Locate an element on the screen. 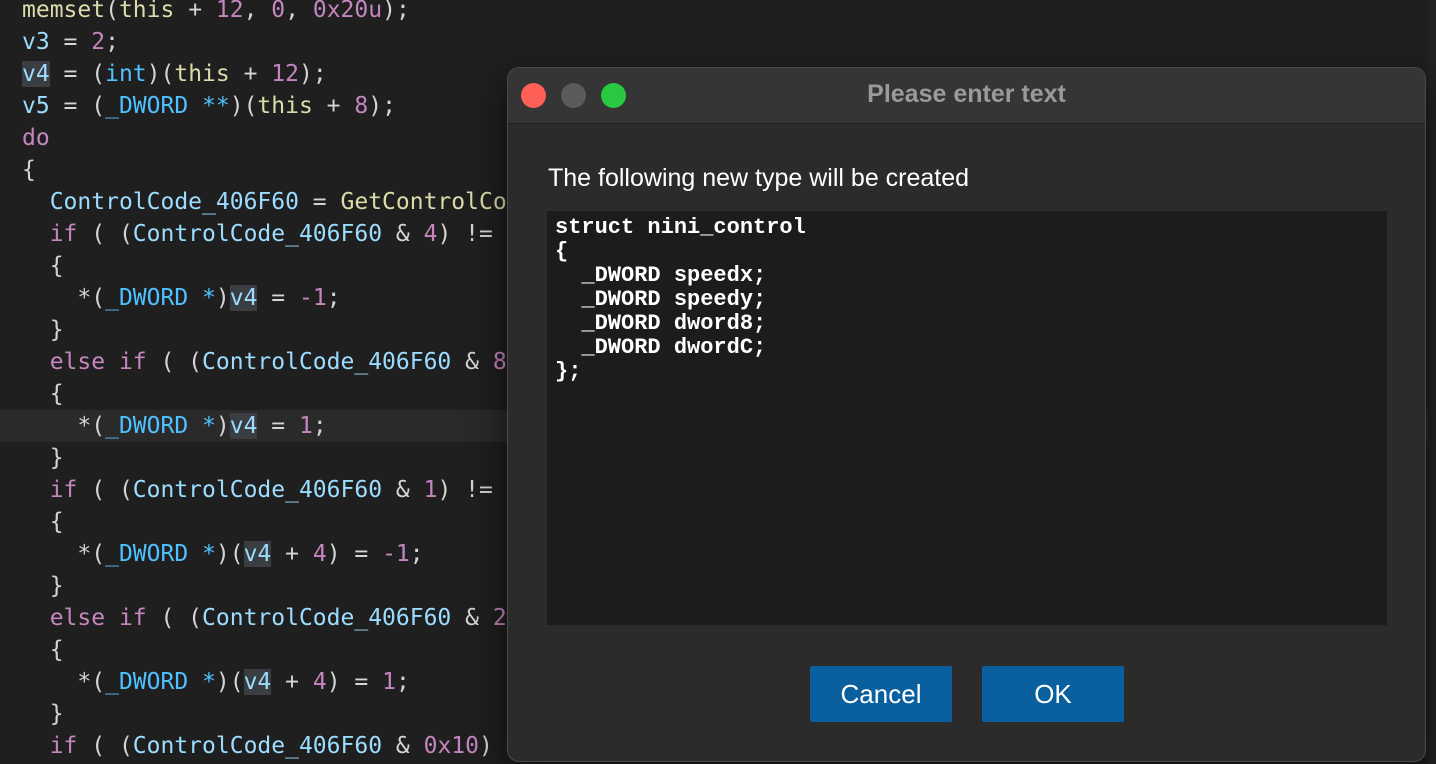 Image resolution: width=1436 pixels, height=764 pixels. code-token: 0x10 is located at coordinates (451, 746).